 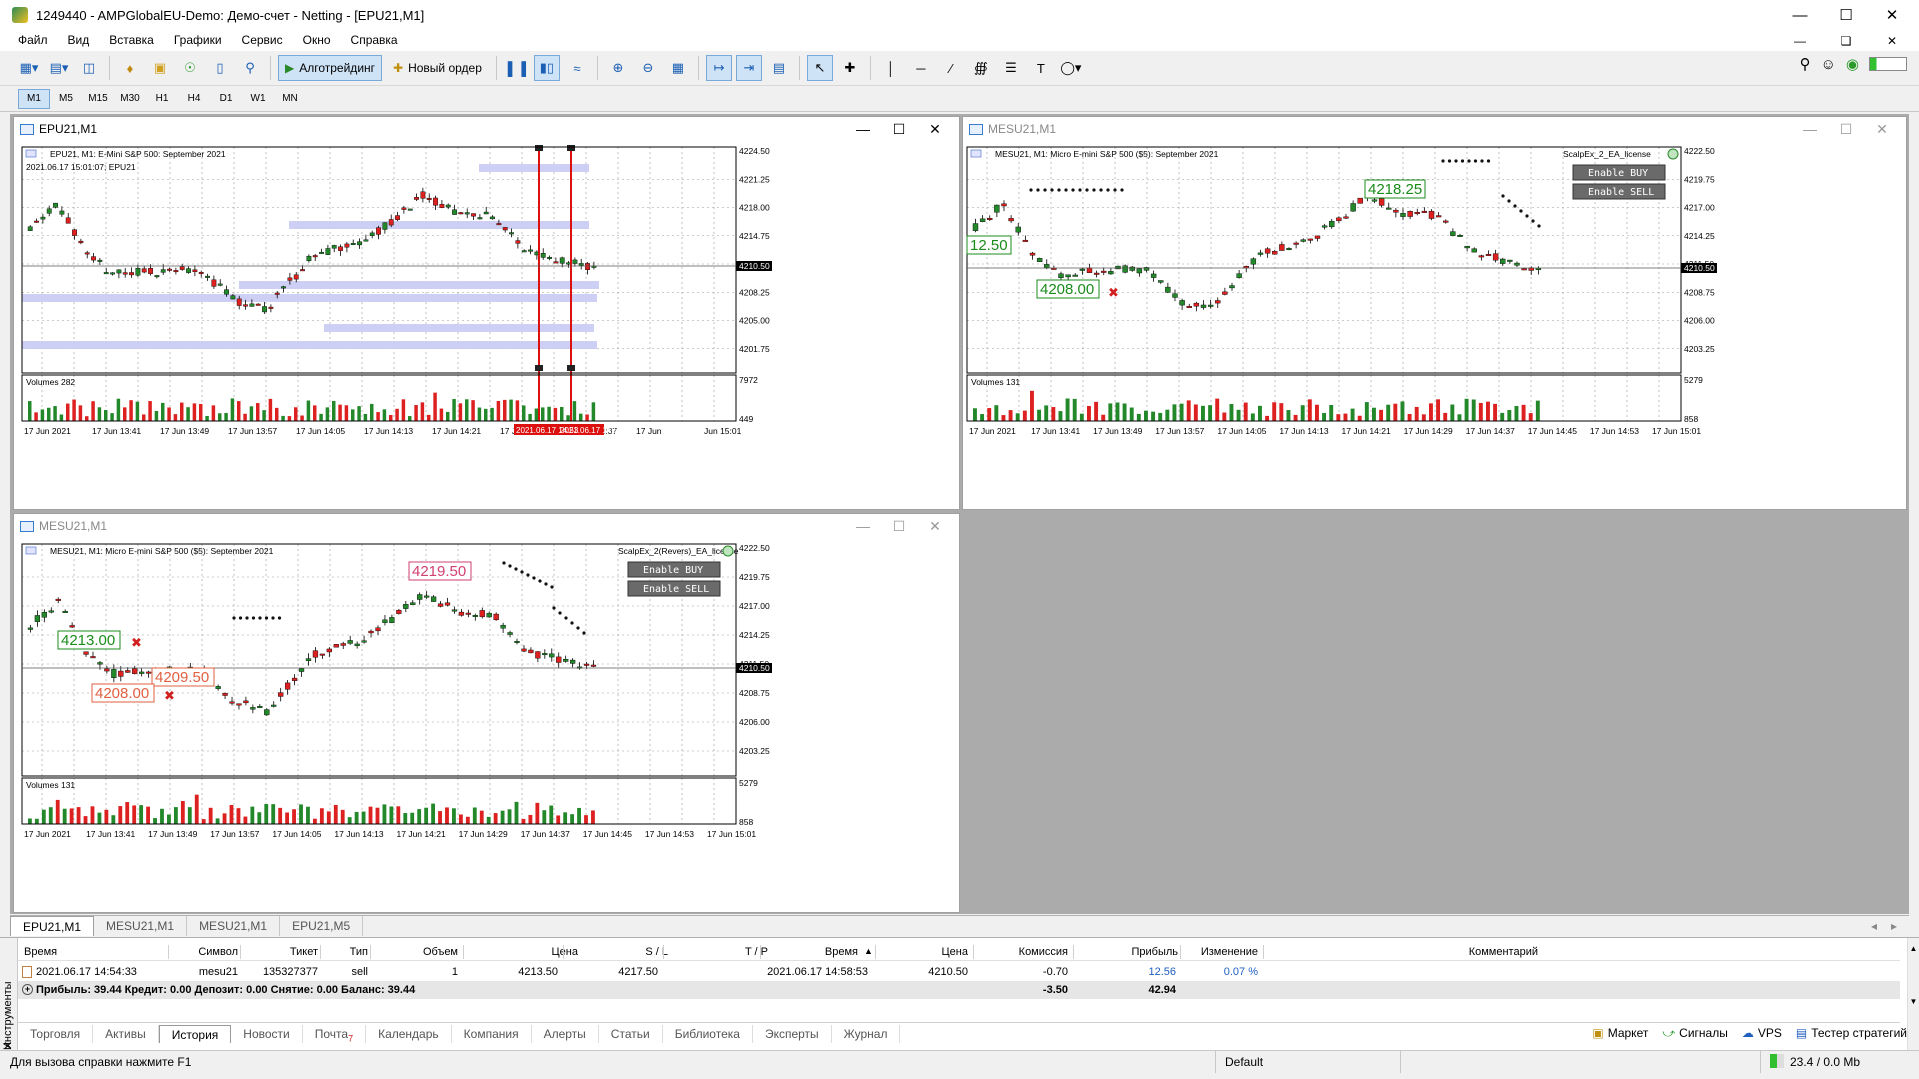 I want to click on col-commission: Комиссия, so click(x=1033, y=952).